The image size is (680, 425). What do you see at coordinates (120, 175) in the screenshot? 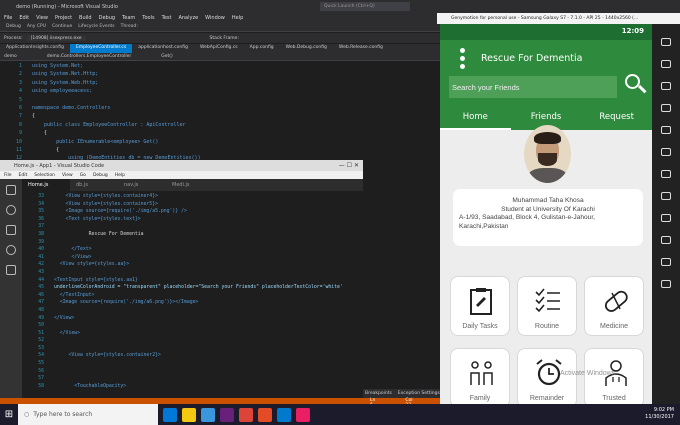
I see `vscode-menu-item: Help` at bounding box center [120, 175].